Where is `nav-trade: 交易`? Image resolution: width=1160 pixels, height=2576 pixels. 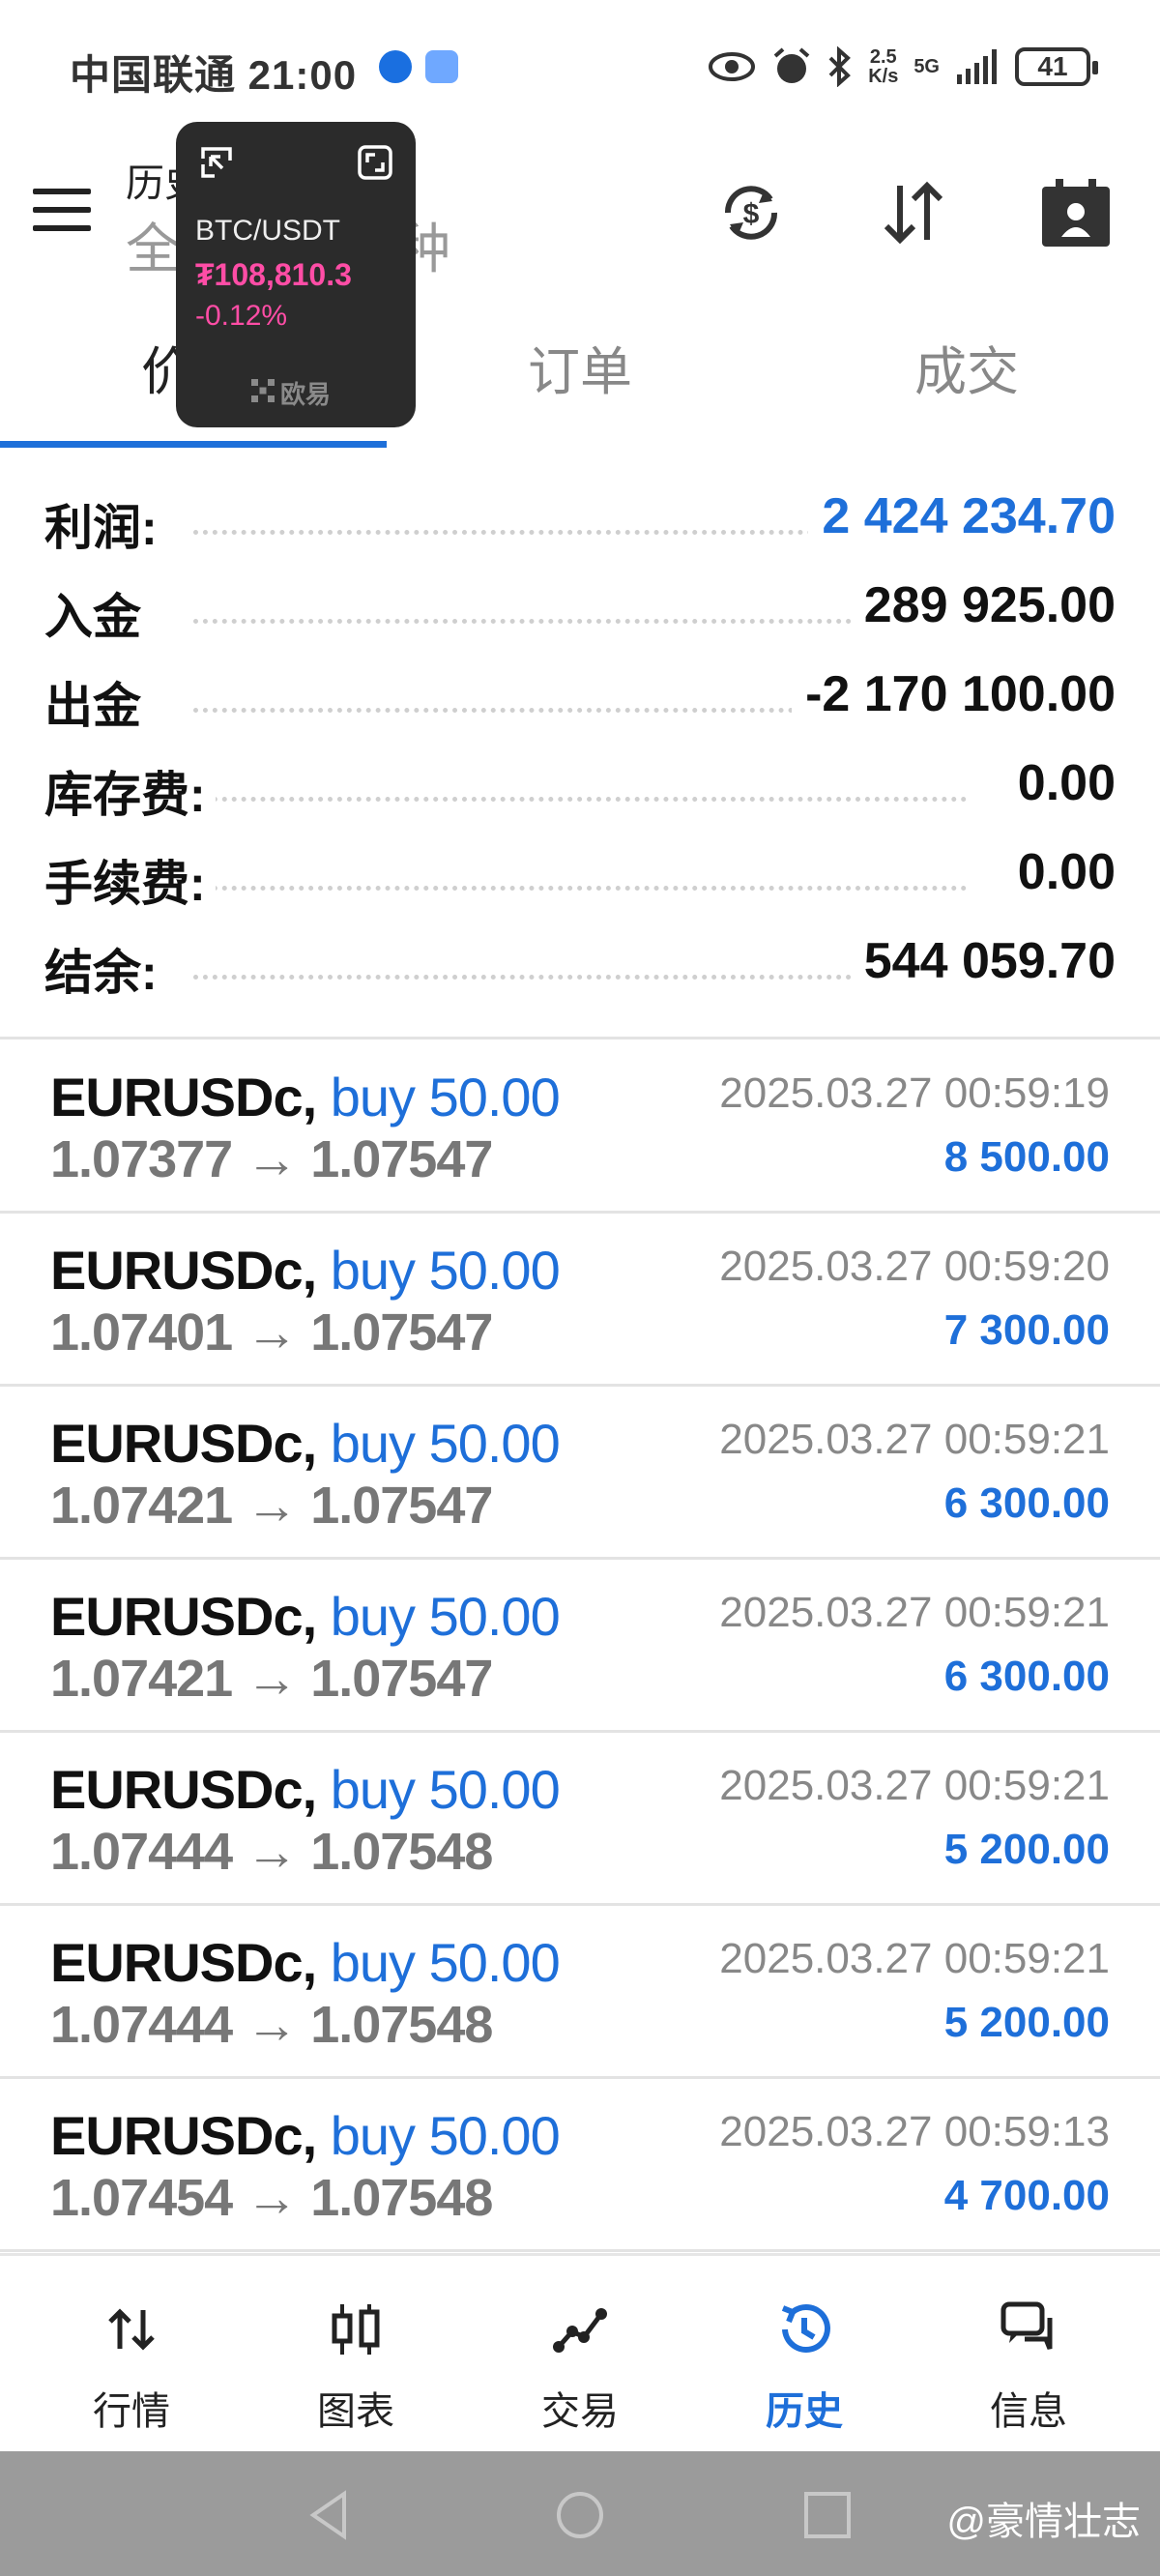
nav-trade: 交易 is located at coordinates (580, 2355).